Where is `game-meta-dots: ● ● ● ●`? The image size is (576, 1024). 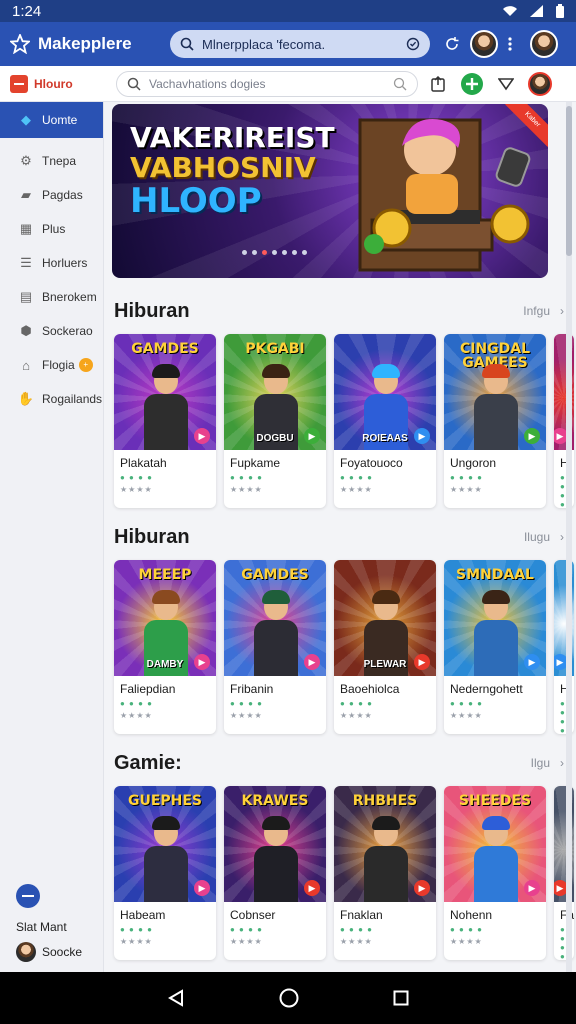 game-meta-dots: ● ● ● ● is located at coordinates (136, 477).